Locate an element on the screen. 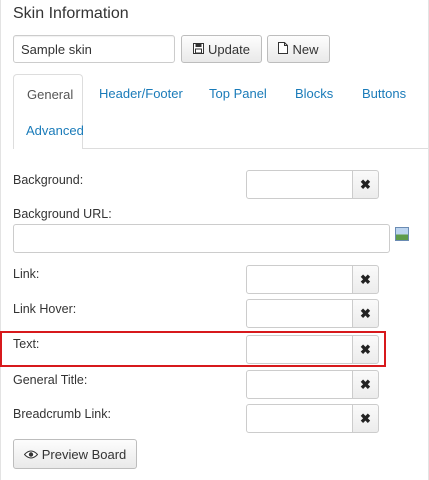  background-color-input is located at coordinates (299, 184).